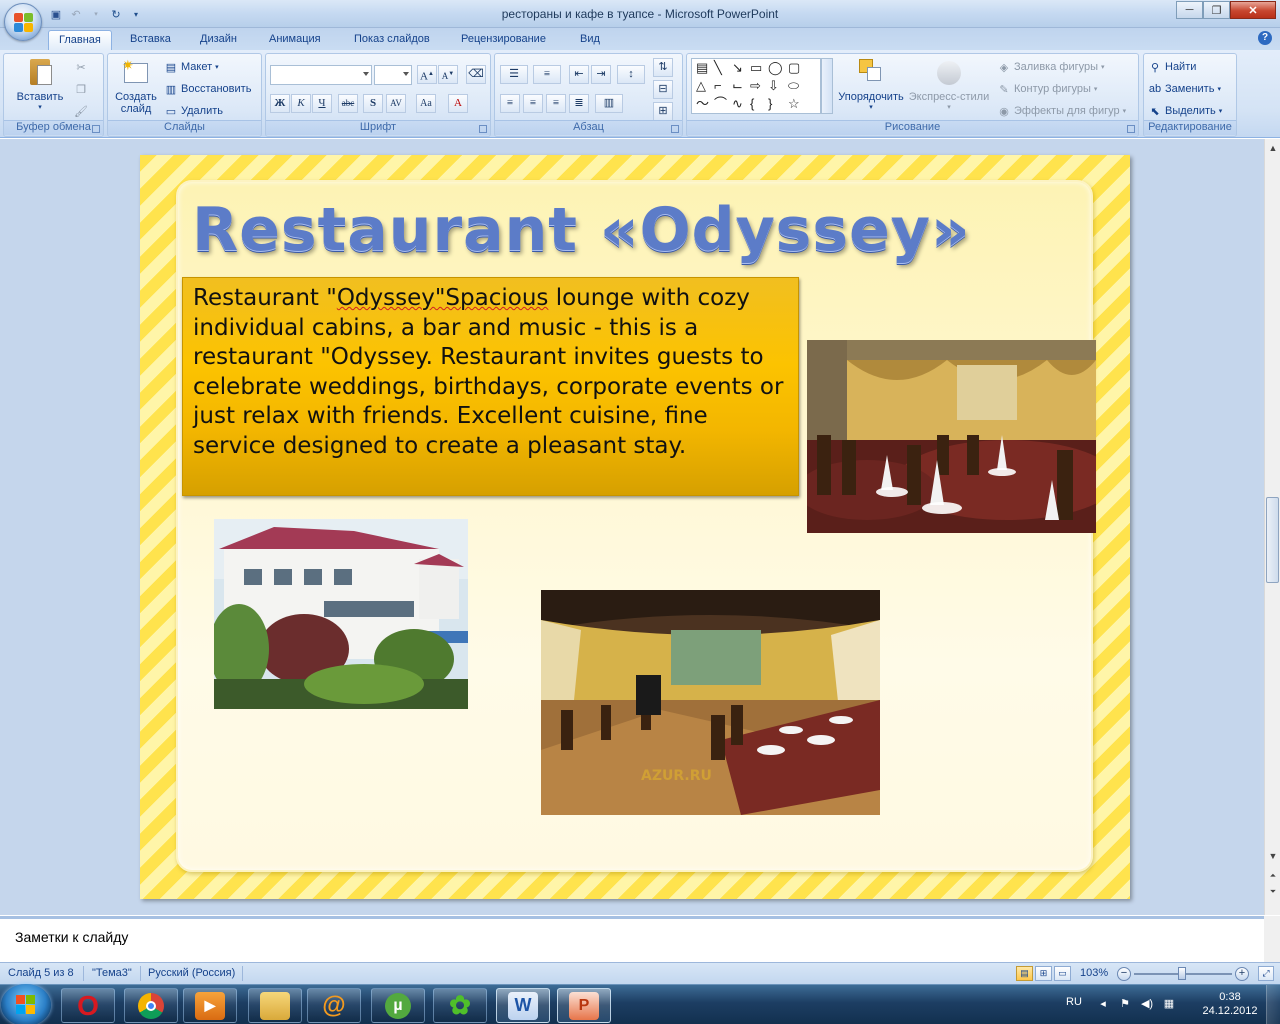 This screenshot has width=1280, height=1024. Describe the element at coordinates (675, 129) in the screenshot. I see `paragraph-launcher-icon` at that location.